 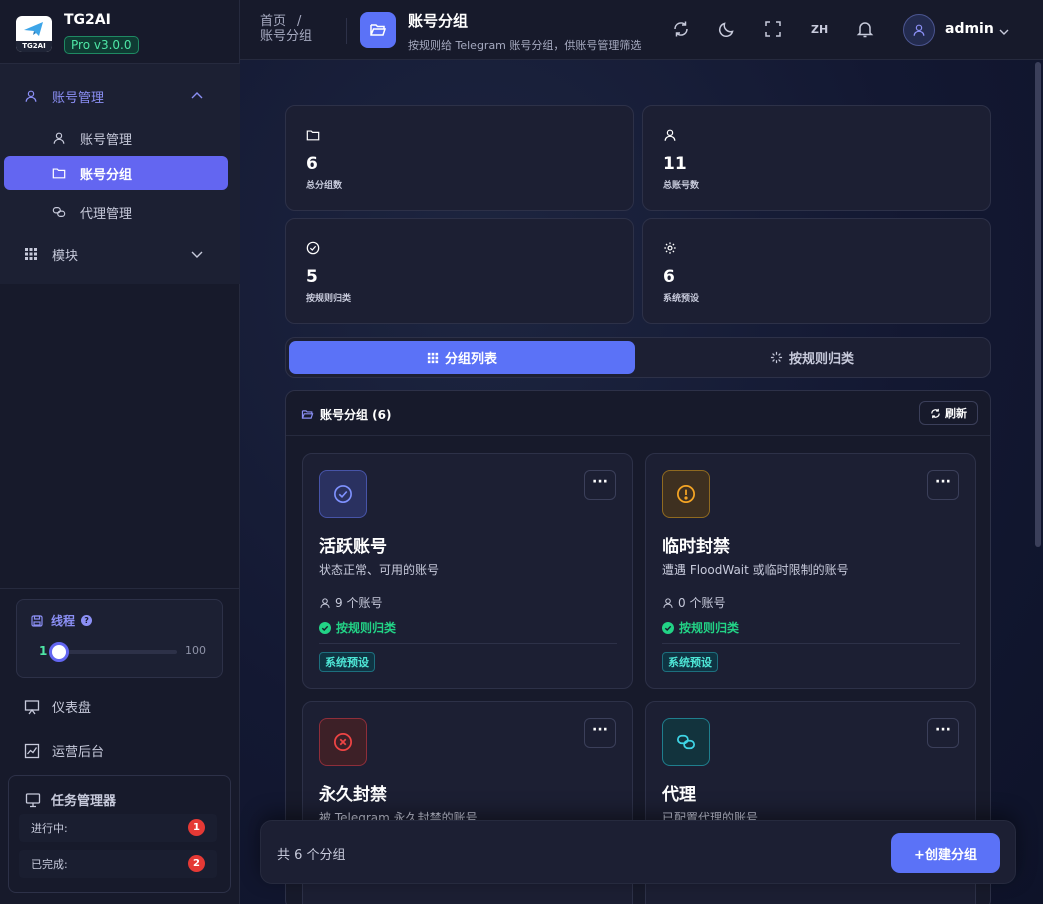 I want to click on task-count-badge: 2, so click(x=196, y=863).